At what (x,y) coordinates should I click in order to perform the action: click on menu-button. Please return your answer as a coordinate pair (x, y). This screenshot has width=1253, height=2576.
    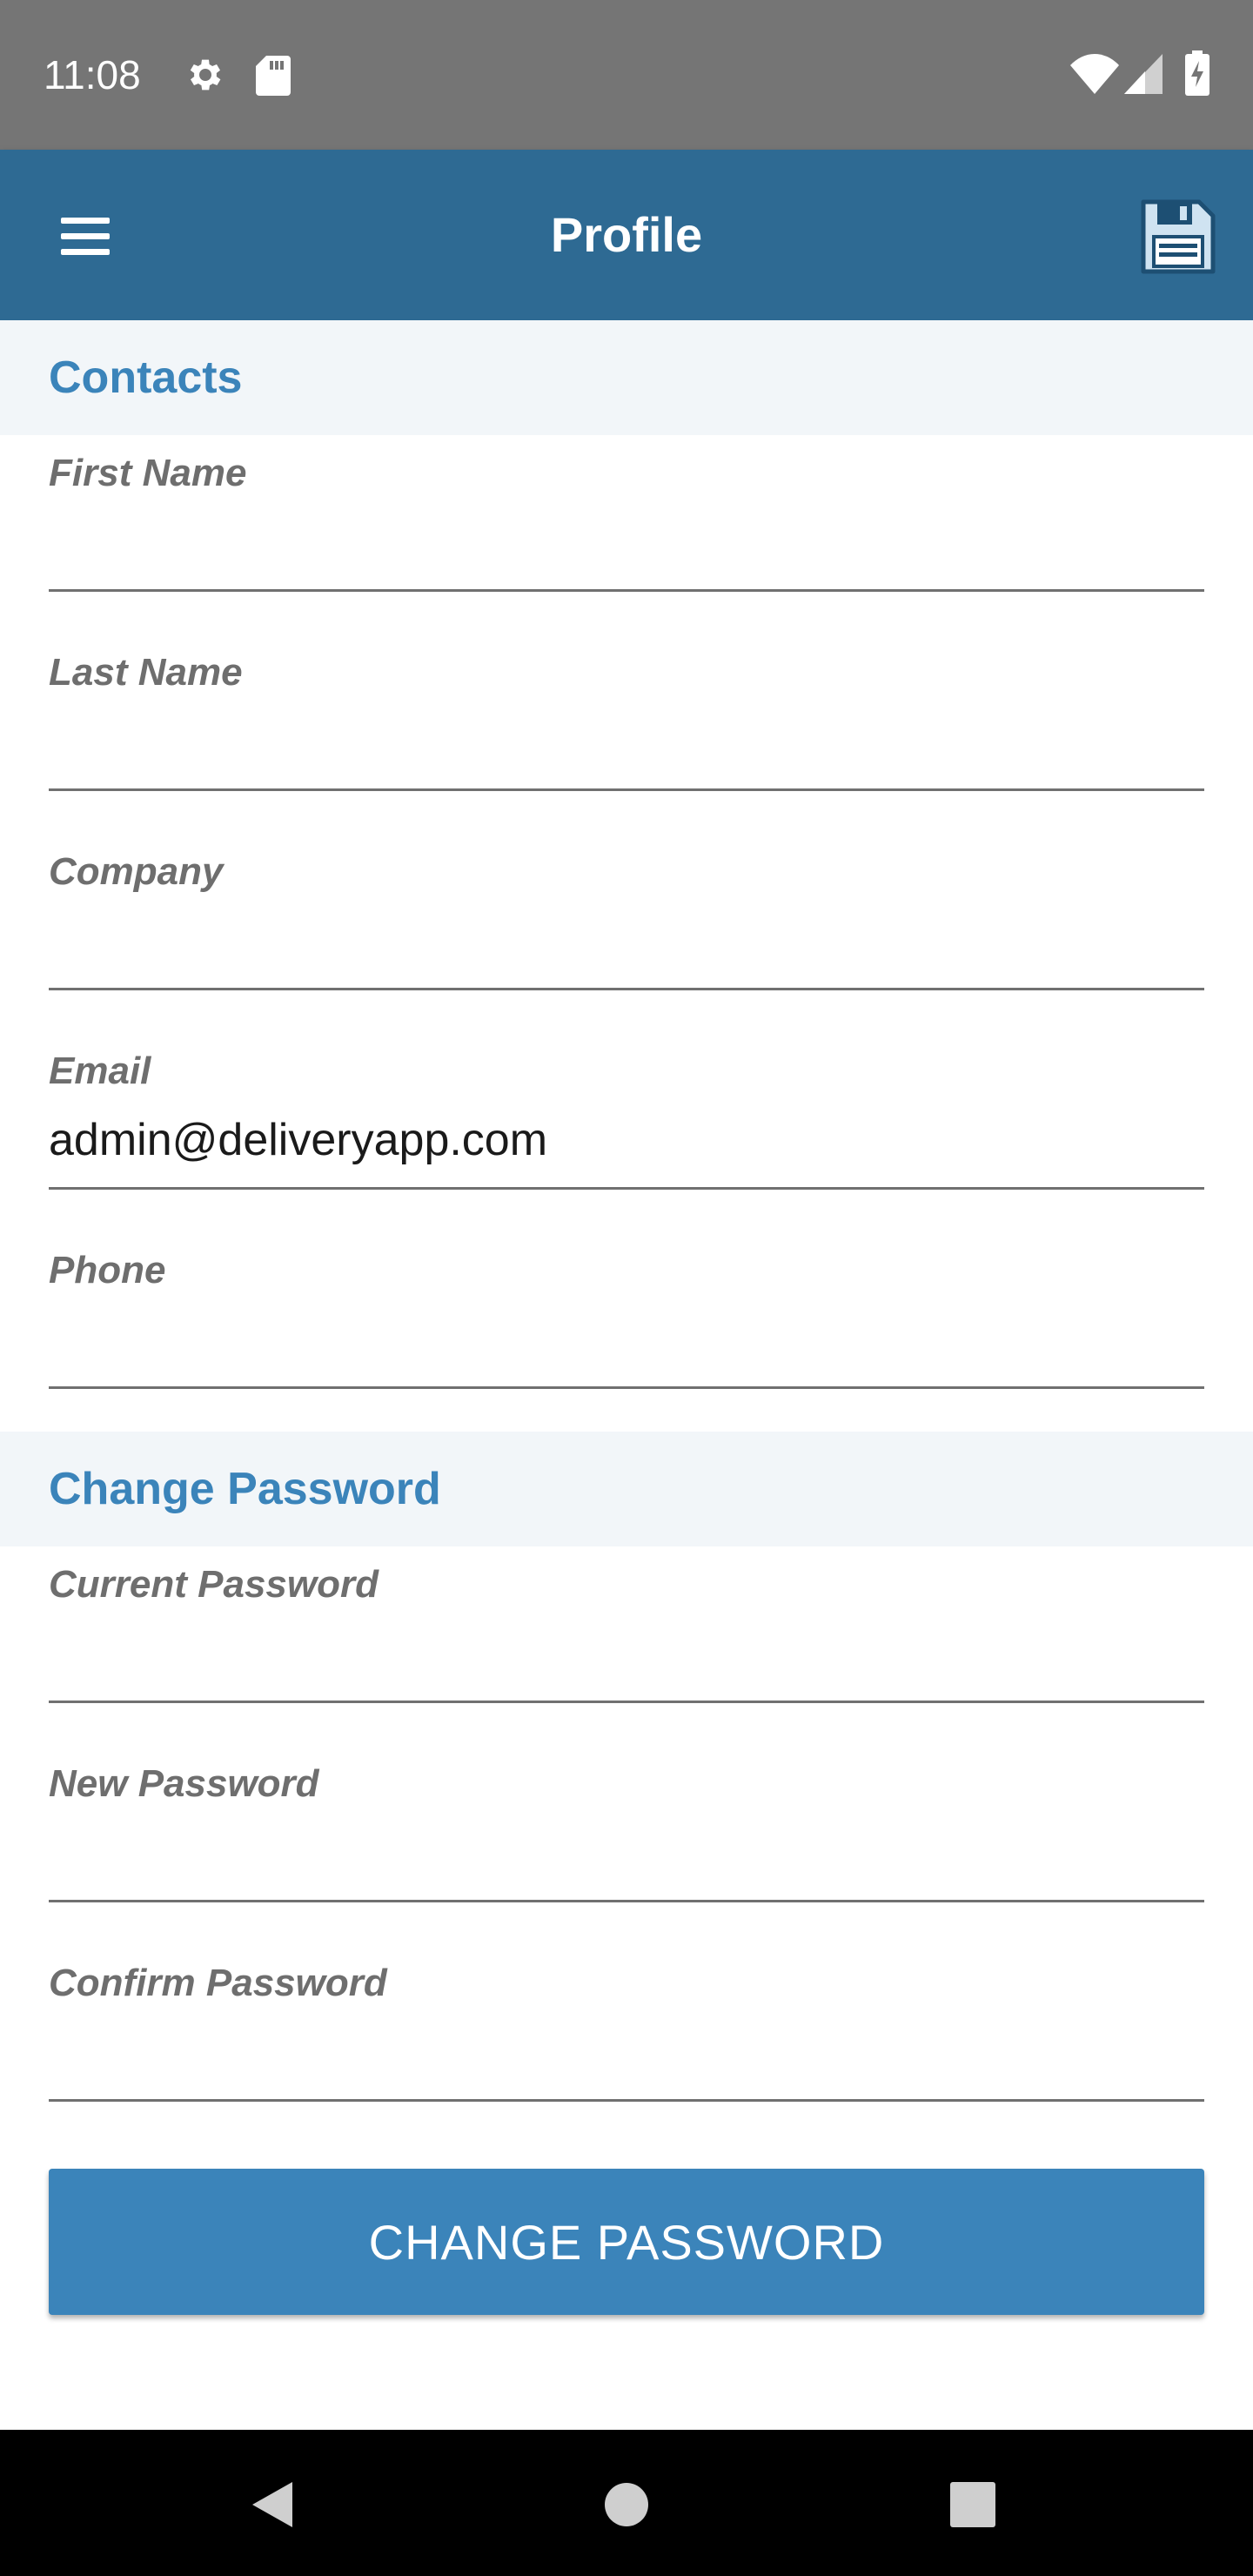
    Looking at the image, I should click on (86, 237).